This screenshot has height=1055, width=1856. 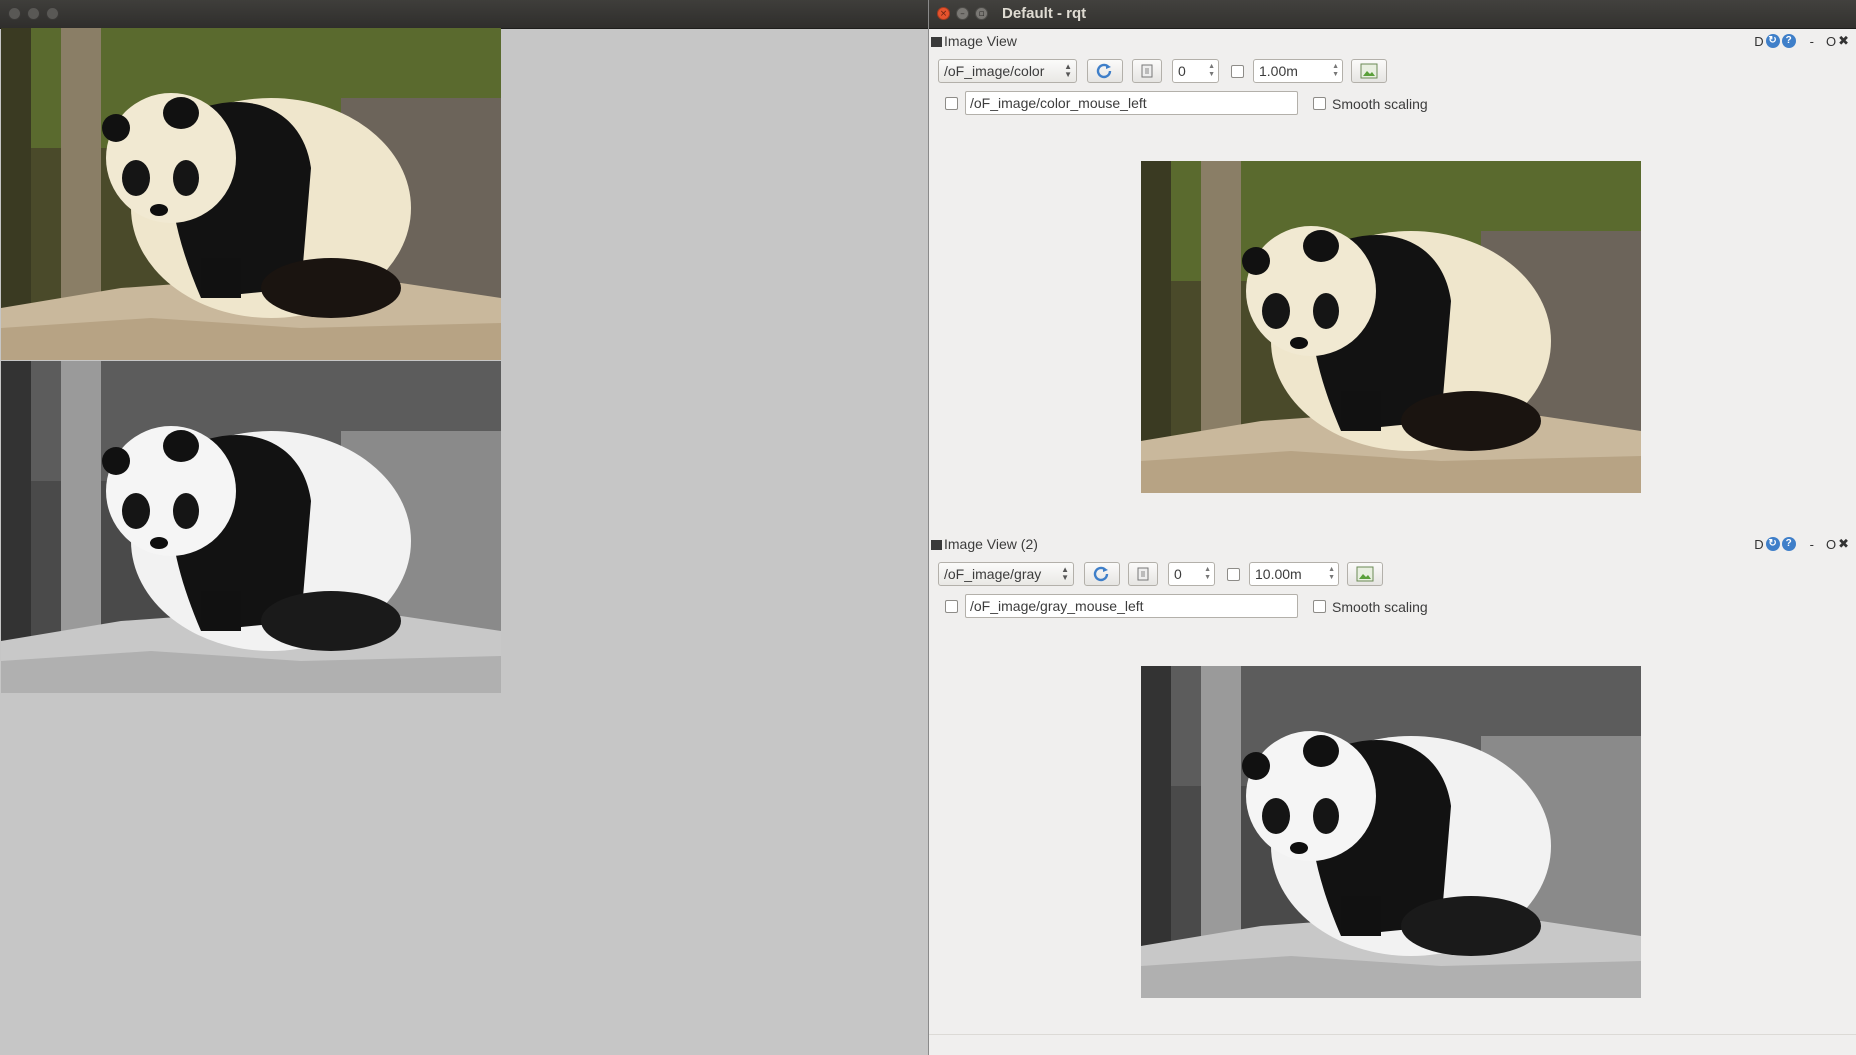 What do you see at coordinates (1044, 13) in the screenshot?
I see `window-title: Default - rqt` at bounding box center [1044, 13].